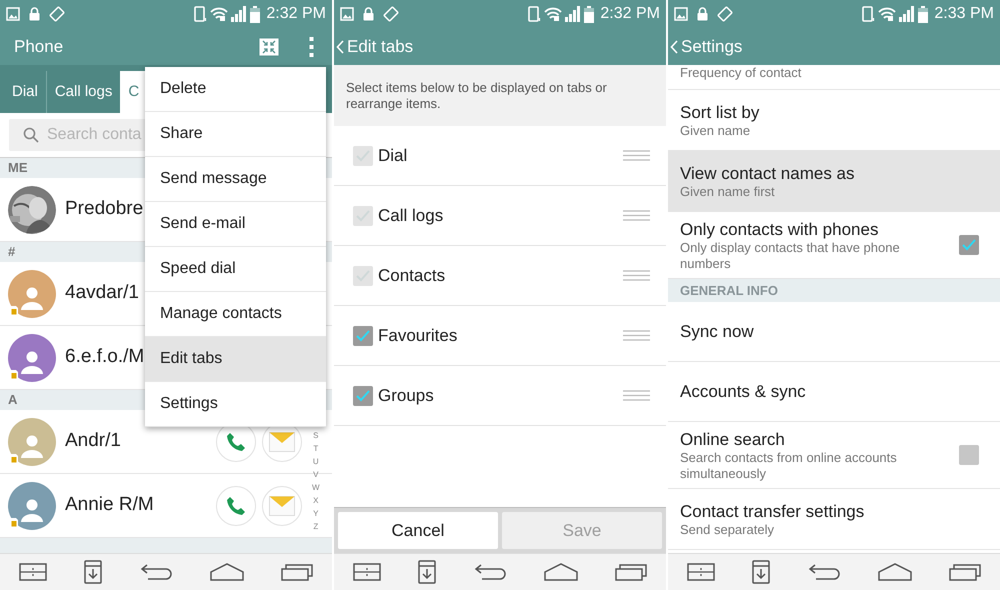  Describe the element at coordinates (720, 112) in the screenshot. I see `setting-title: Sort list by` at that location.